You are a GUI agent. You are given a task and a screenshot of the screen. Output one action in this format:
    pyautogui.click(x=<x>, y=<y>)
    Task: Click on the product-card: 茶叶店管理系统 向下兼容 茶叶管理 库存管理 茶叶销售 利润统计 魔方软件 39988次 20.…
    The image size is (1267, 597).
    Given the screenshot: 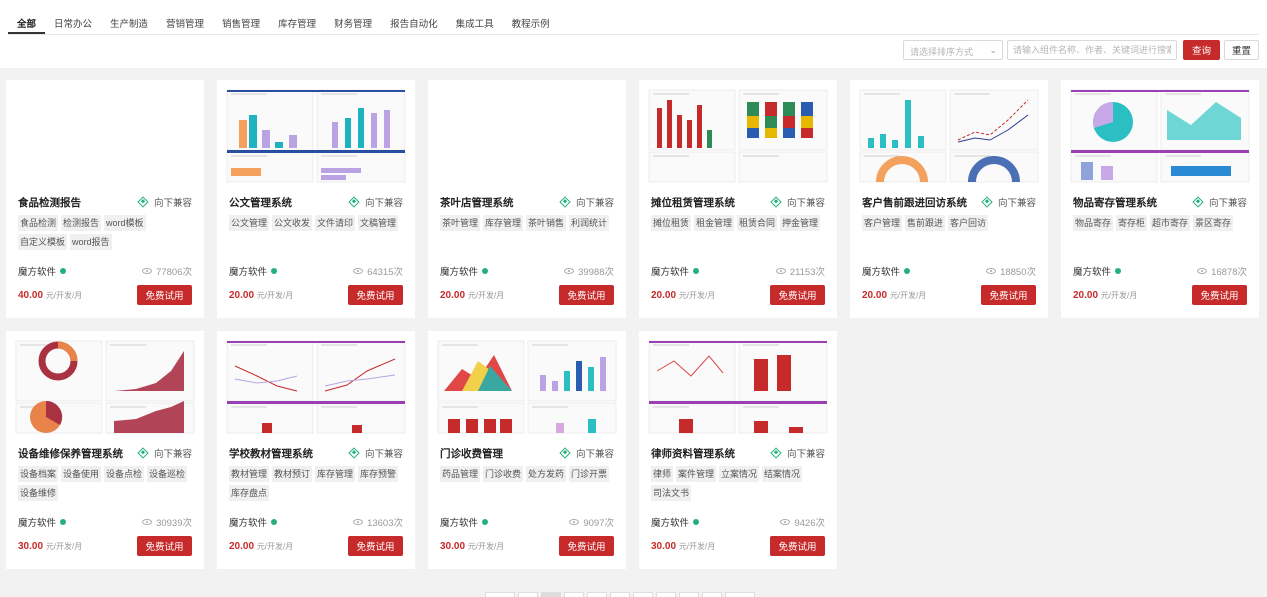 What is the action you would take?
    pyautogui.click(x=527, y=199)
    